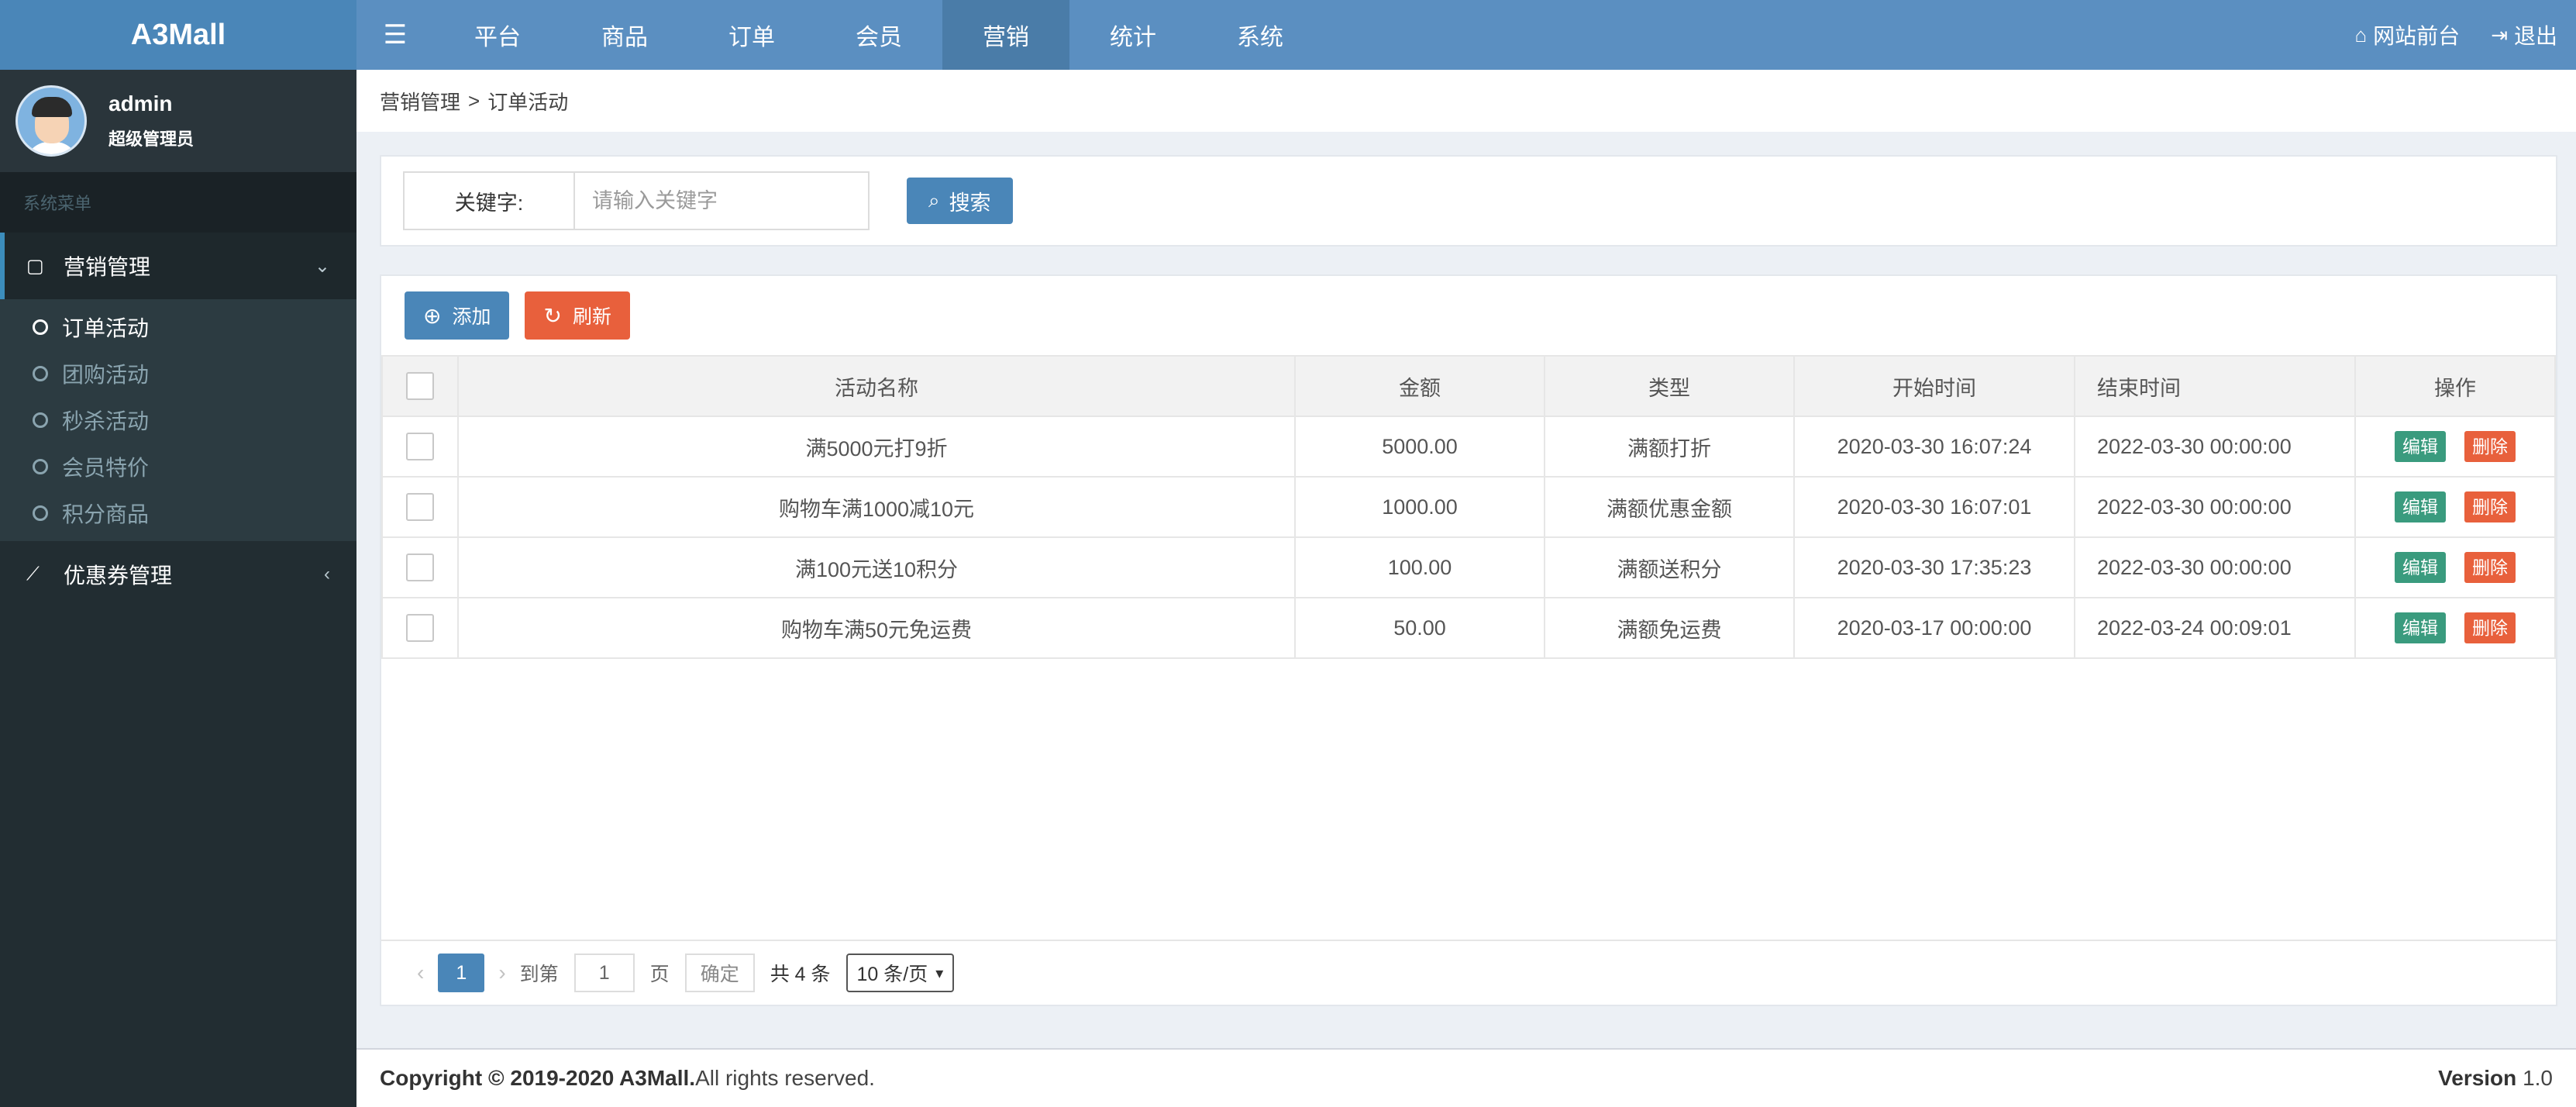 The width and height of the screenshot is (2576, 1107). Describe the element at coordinates (432, 315) in the screenshot. I see `plus-circle-icon: ⊕` at that location.